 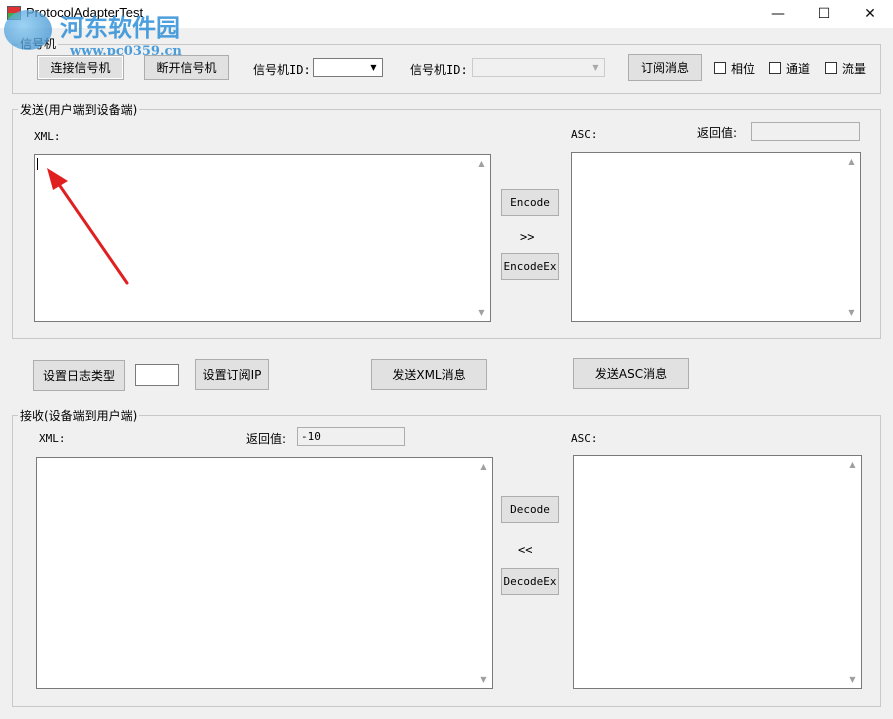 What do you see at coordinates (525, 550) in the screenshot?
I see `decode-arrow: <<` at bounding box center [525, 550].